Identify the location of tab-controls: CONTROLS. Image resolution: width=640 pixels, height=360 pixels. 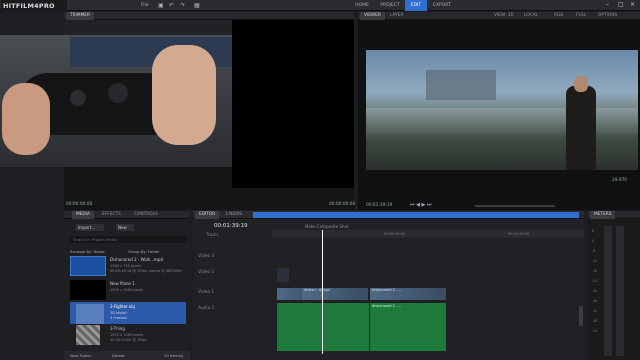
(146, 215).